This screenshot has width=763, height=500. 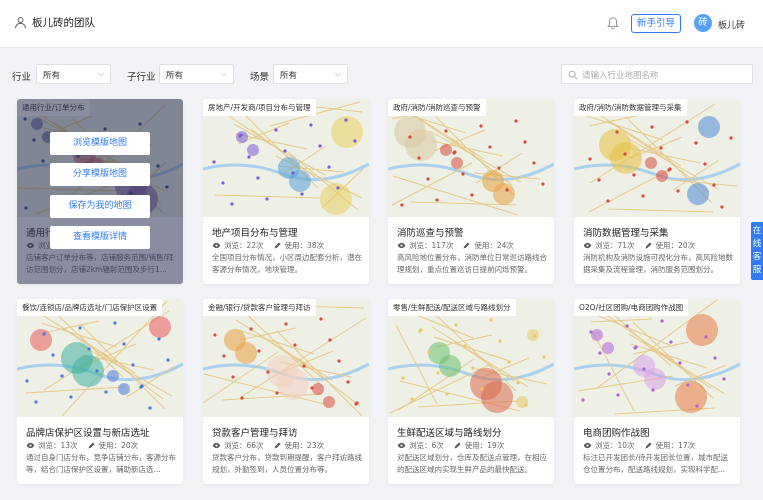 What do you see at coordinates (90, 307) in the screenshot?
I see `card-category-tag: 餐饮/连锁店/品牌店选址/门店保护区设置` at bounding box center [90, 307].